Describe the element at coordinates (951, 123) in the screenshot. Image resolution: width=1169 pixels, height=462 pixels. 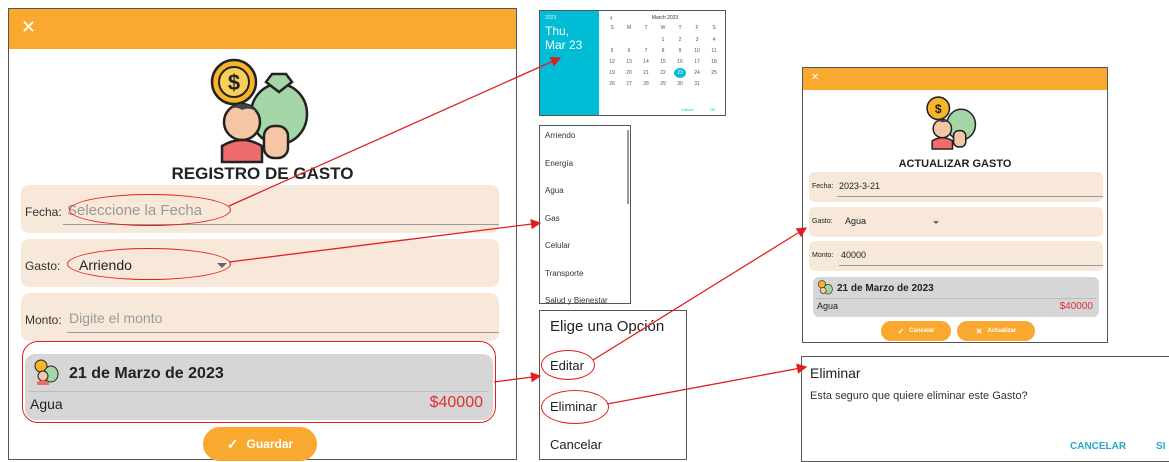
I see `money-person-illustration: $` at that location.